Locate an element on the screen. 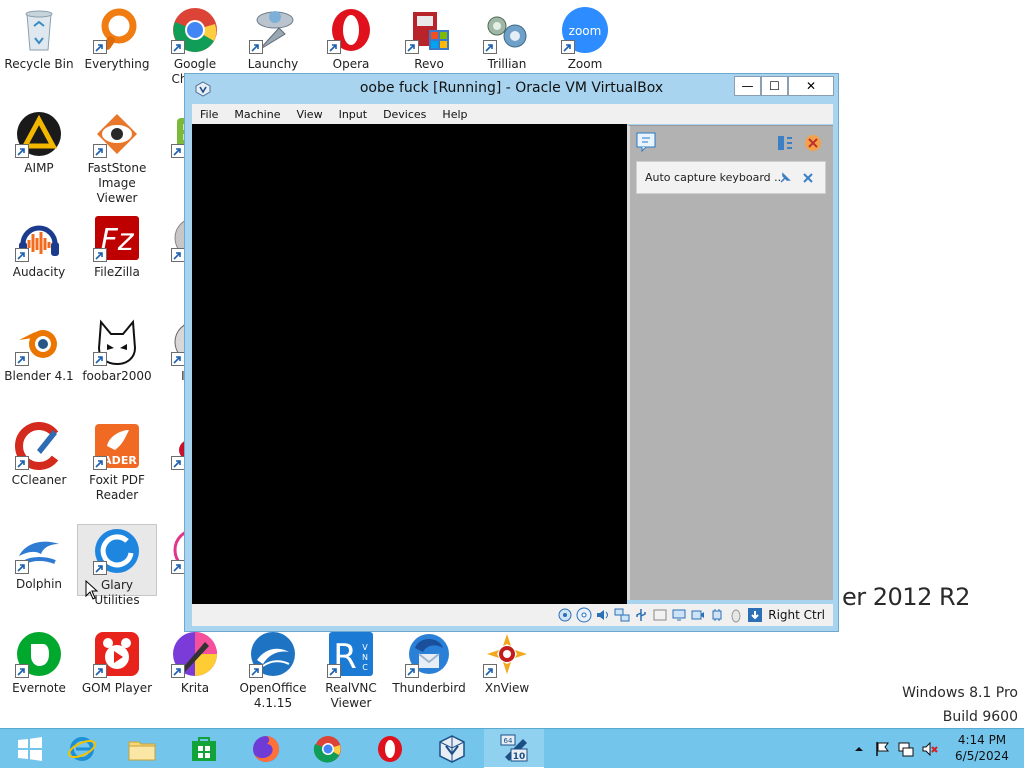 The height and width of the screenshot is (768, 1024). maximize-button: ☐ is located at coordinates (774, 86).